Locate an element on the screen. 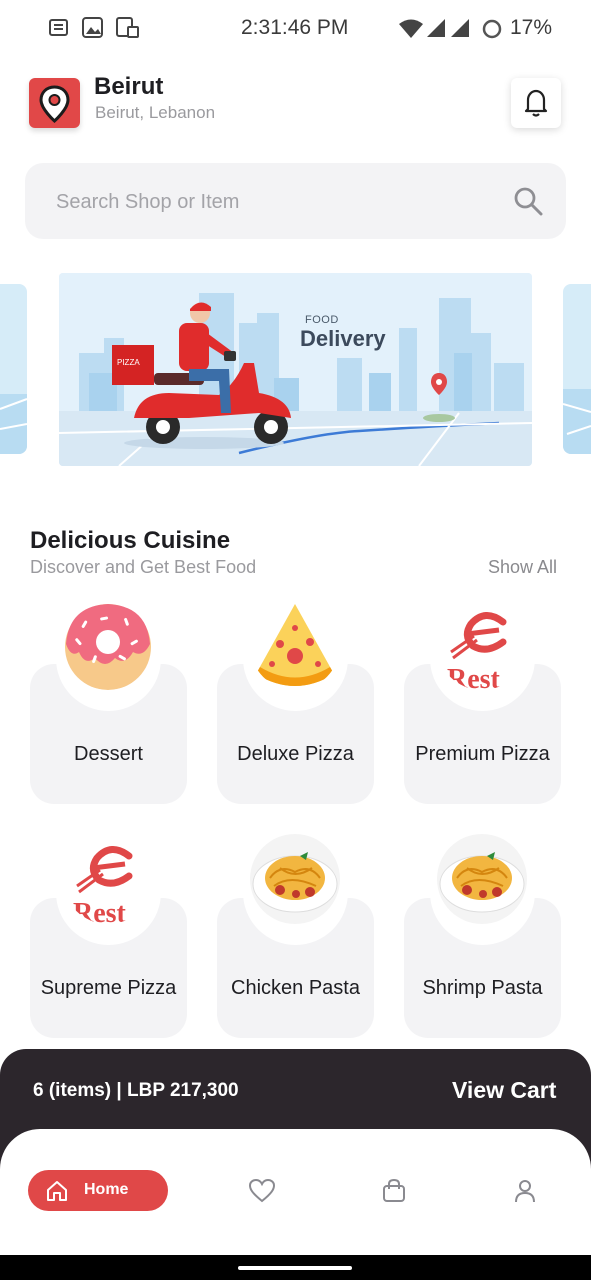 This screenshot has width=591, height=1280. promo-banner: PIZZA FOOD Delivery is located at coordinates (295, 369).